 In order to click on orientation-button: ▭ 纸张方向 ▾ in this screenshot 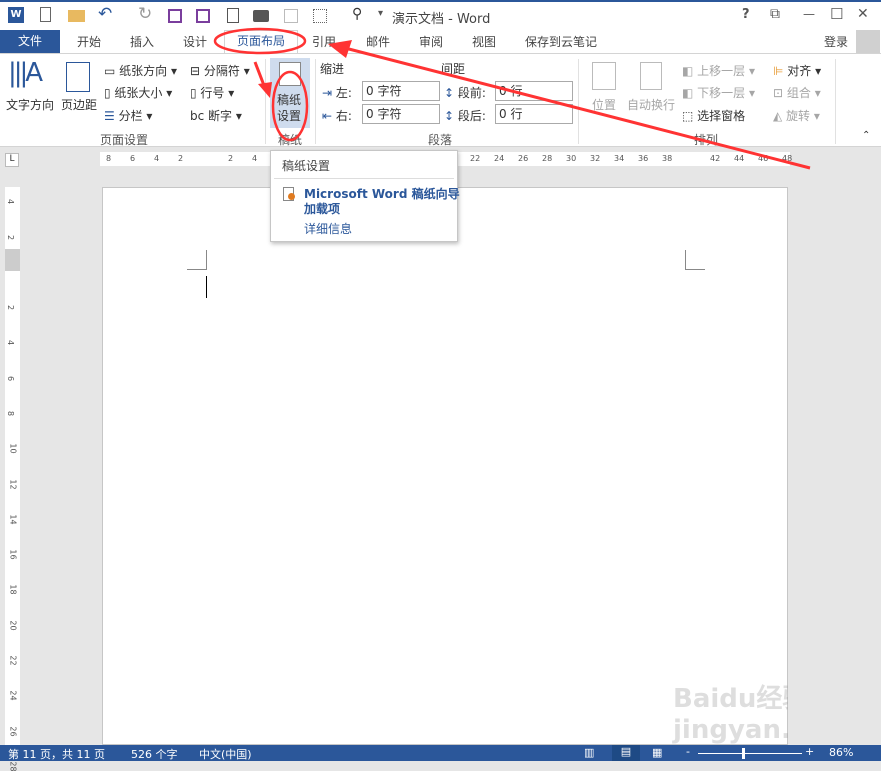, I will do `click(140, 70)`.